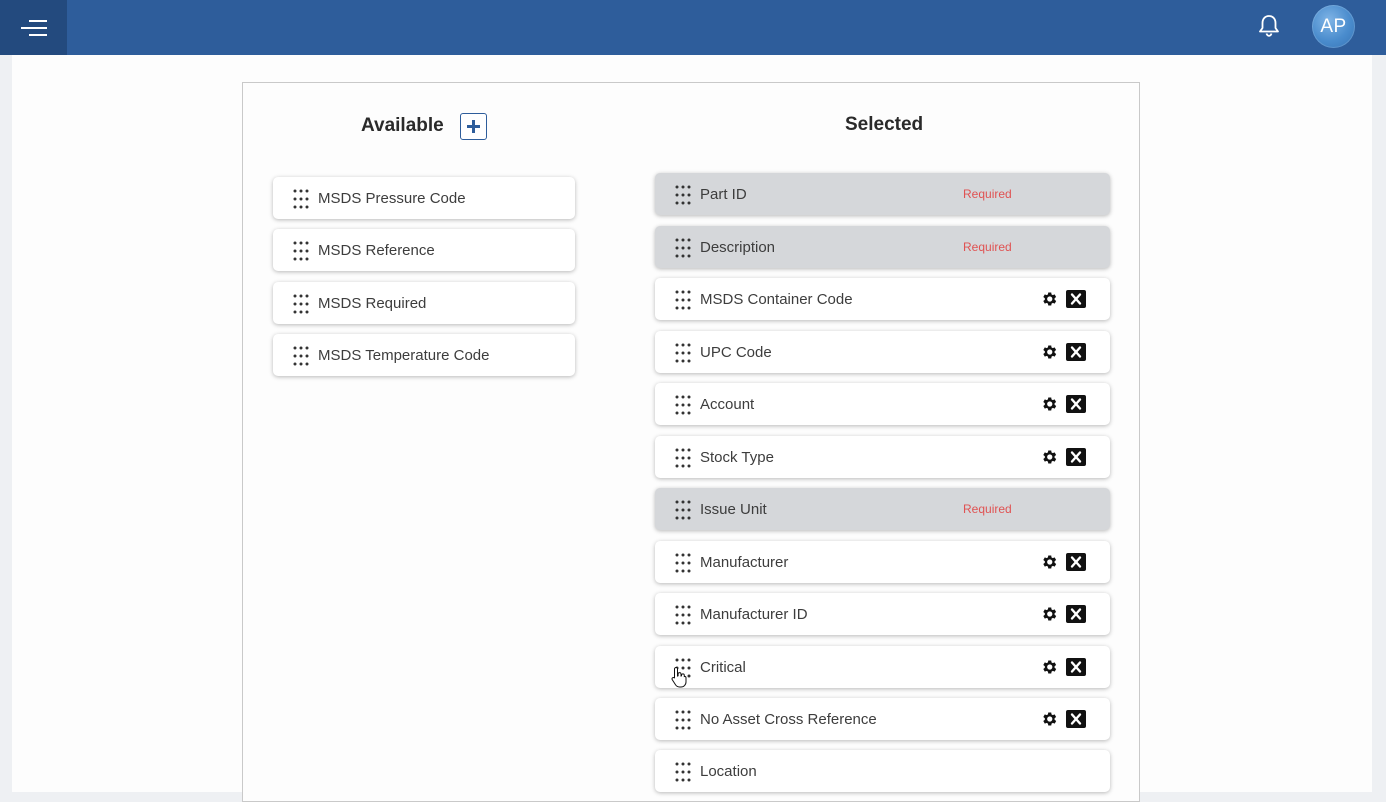 The image size is (1386, 802). What do you see at coordinates (882, 299) in the screenshot?
I see `selected-item: MSDS Container Code` at bounding box center [882, 299].